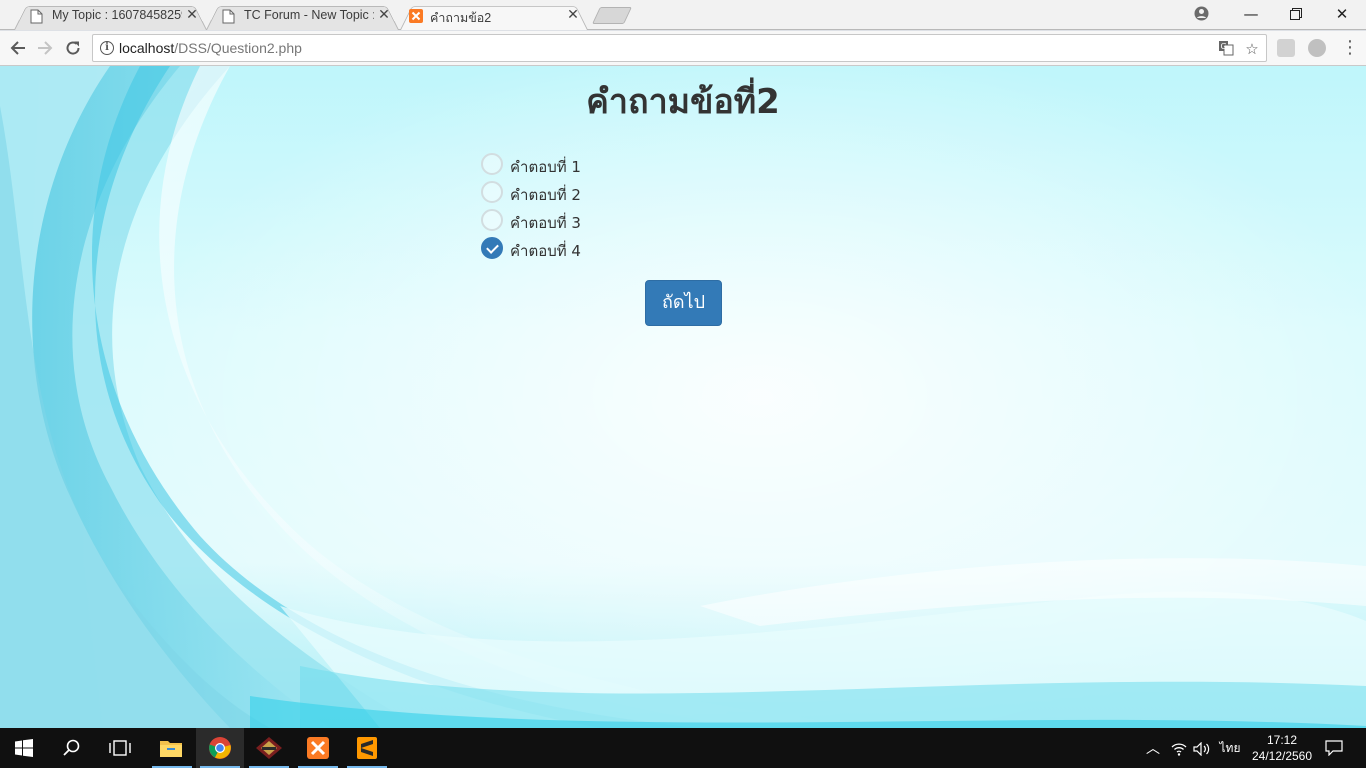 The width and height of the screenshot is (1366, 768). I want to click on input-language: ไทย, so click(1230, 748).